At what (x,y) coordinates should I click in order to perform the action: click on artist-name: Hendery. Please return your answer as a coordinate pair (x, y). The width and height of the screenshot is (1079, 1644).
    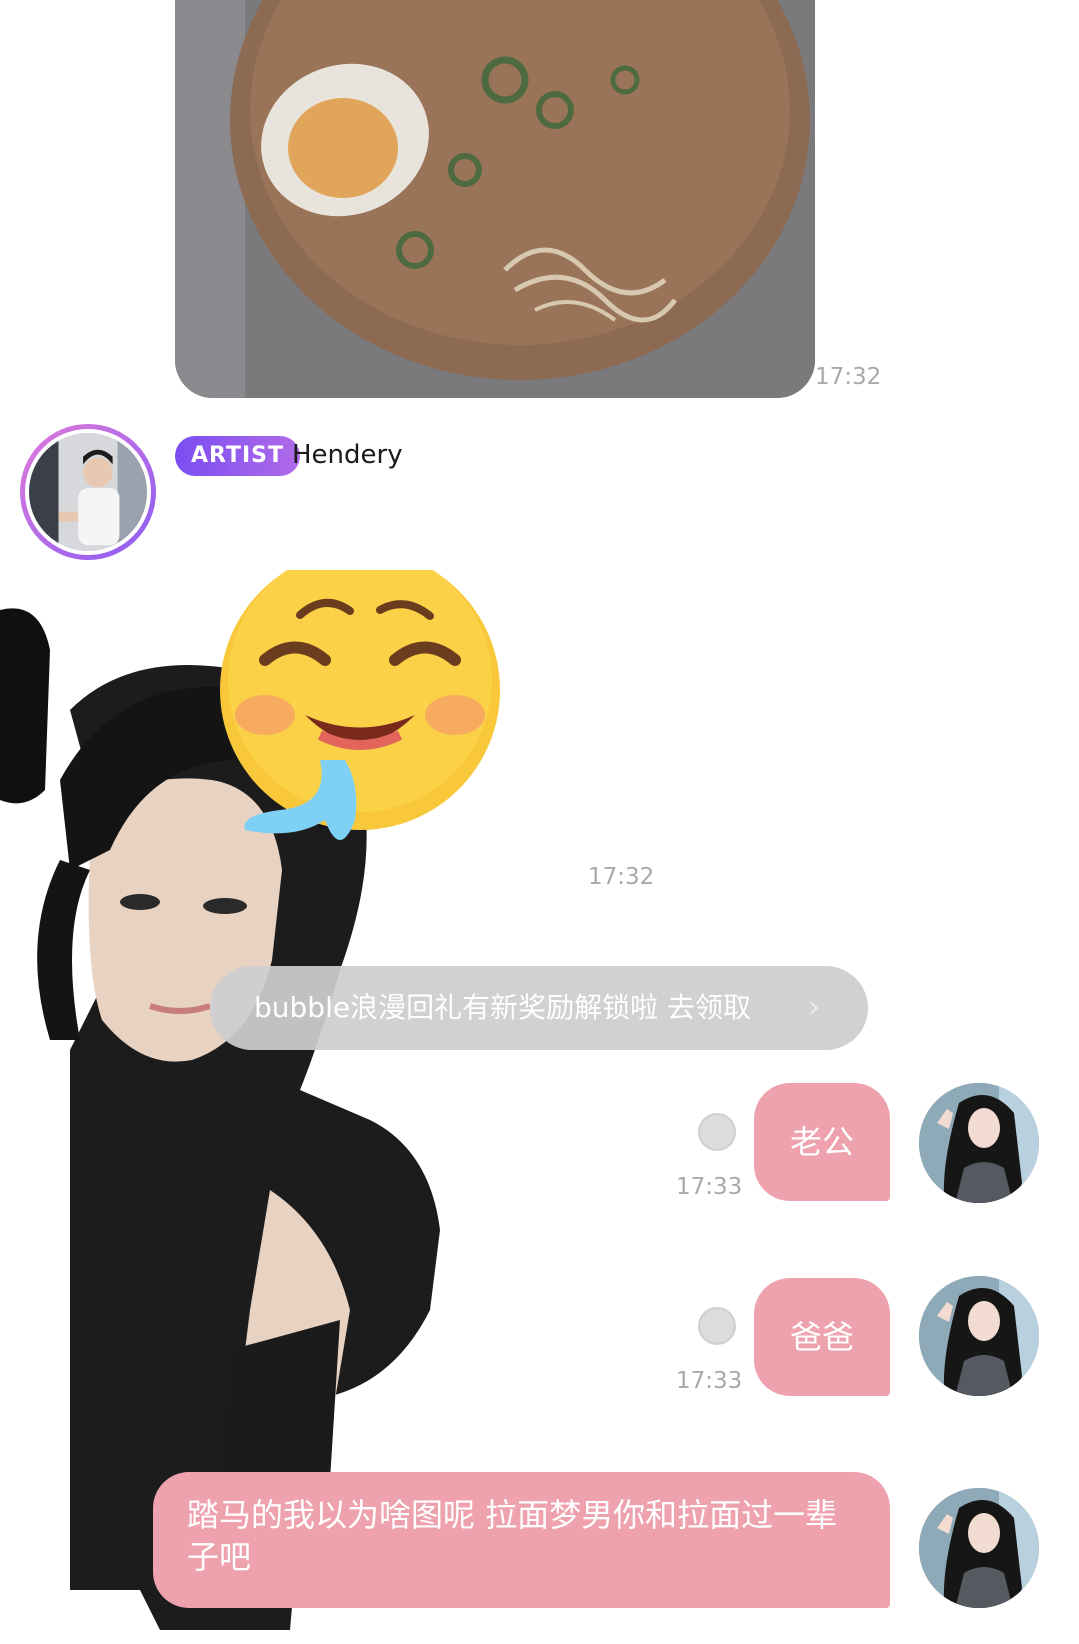
    Looking at the image, I should click on (347, 455).